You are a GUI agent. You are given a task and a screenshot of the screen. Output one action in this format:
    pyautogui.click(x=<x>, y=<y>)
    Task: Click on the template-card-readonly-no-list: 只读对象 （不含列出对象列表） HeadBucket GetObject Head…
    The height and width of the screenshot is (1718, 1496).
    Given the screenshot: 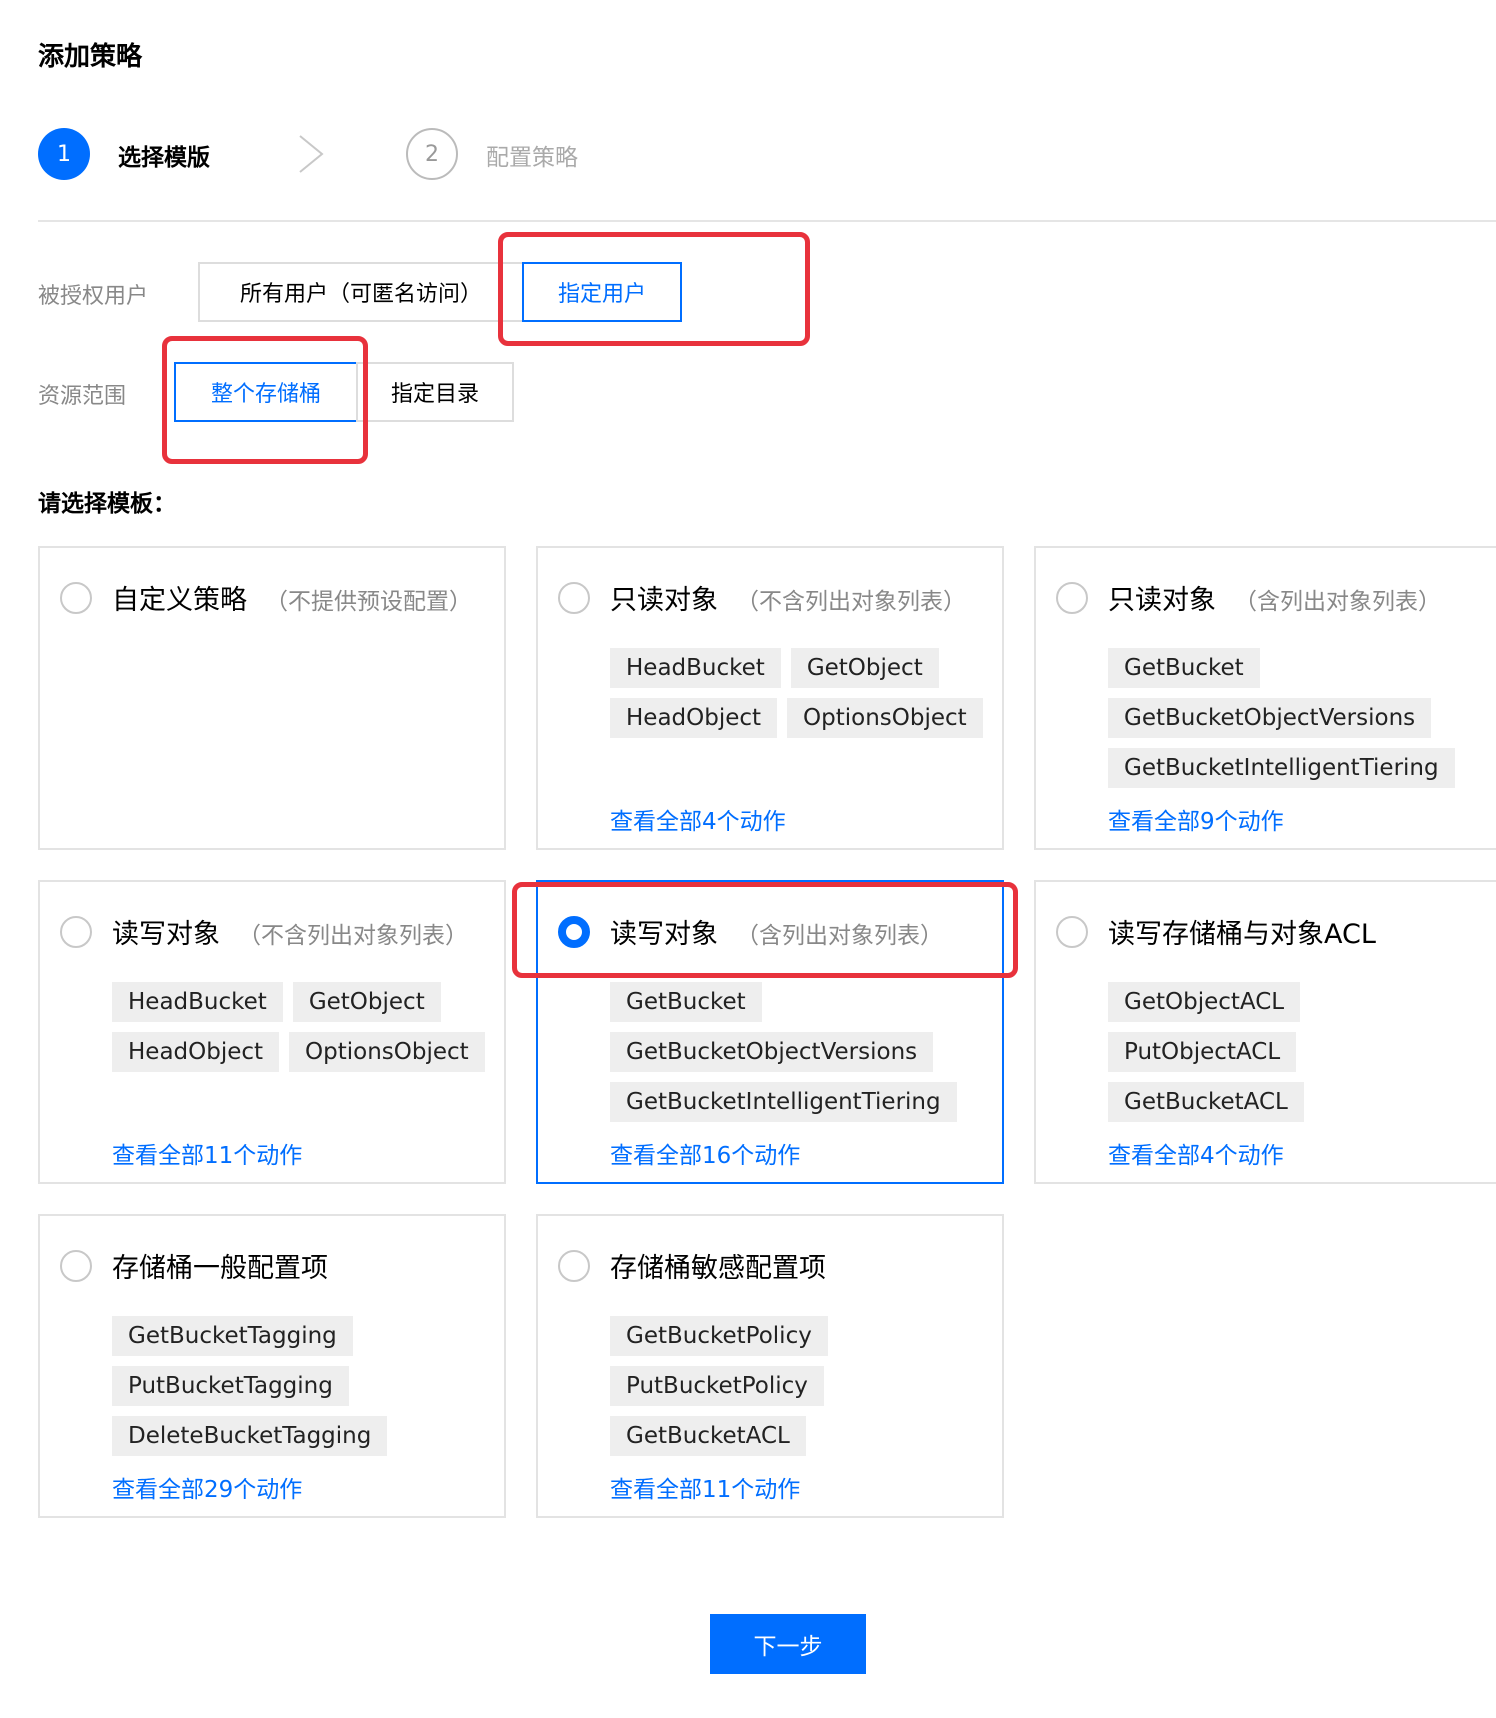 What is the action you would take?
    pyautogui.click(x=770, y=698)
    